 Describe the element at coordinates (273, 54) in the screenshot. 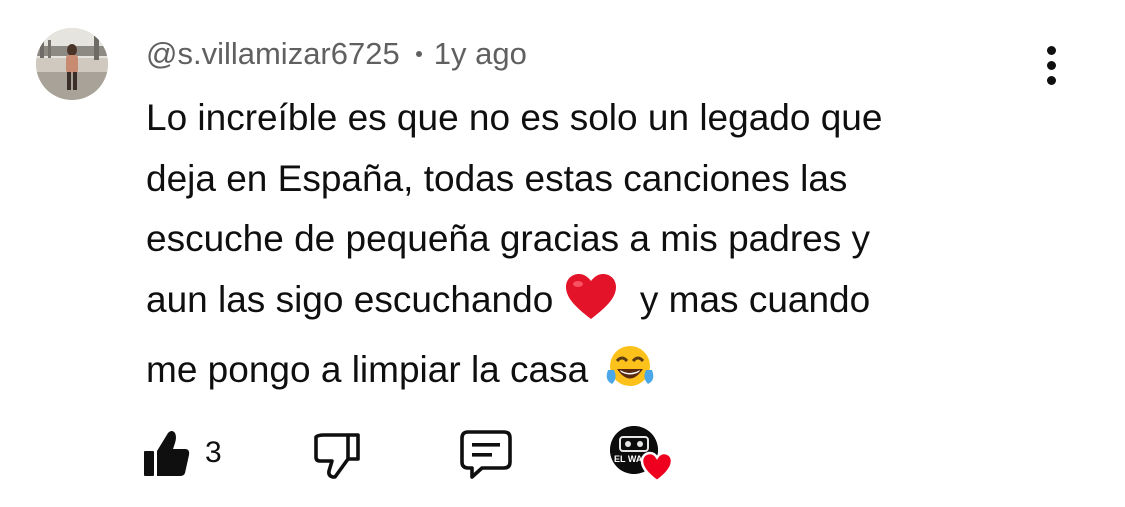

I see `author-handle: @s.villamizar6725` at that location.